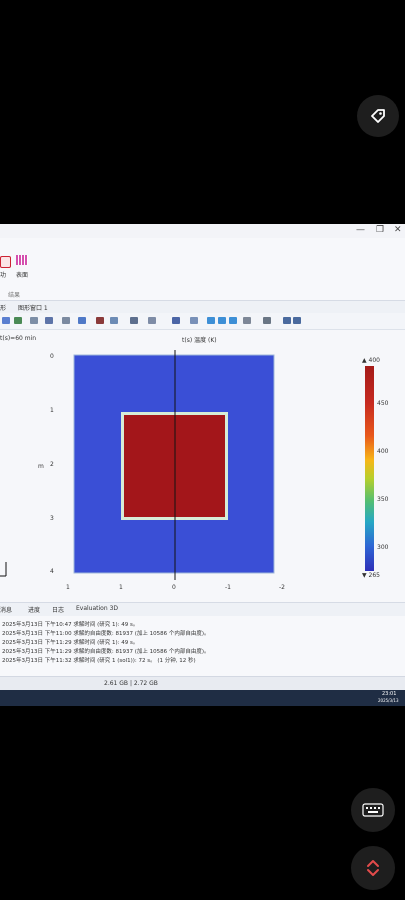  What do you see at coordinates (194, 320) in the screenshot?
I see `wireframe-icon` at bounding box center [194, 320].